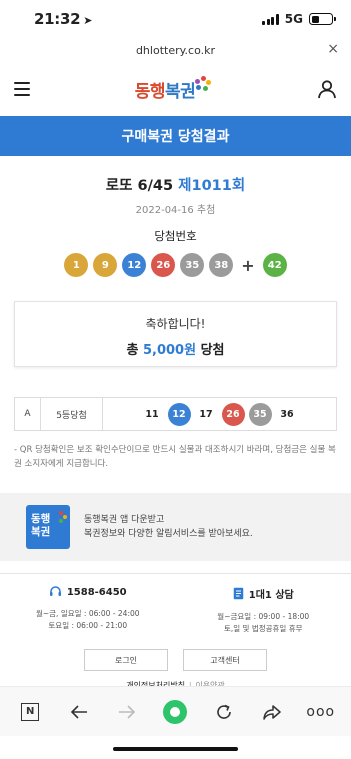  Describe the element at coordinates (203, 84) in the screenshot. I see `logo-flower-icon` at that location.